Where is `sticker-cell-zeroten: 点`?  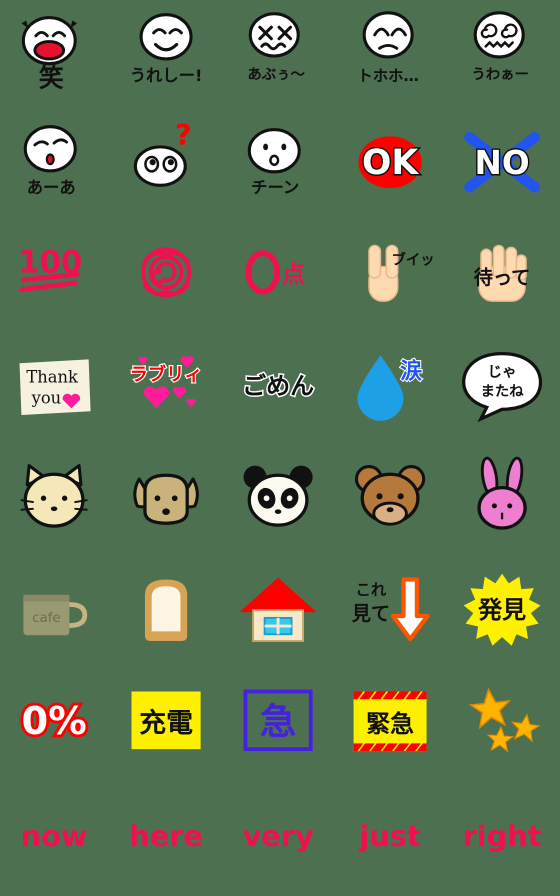 sticker-cell-zeroten: 点 is located at coordinates (280, 280).